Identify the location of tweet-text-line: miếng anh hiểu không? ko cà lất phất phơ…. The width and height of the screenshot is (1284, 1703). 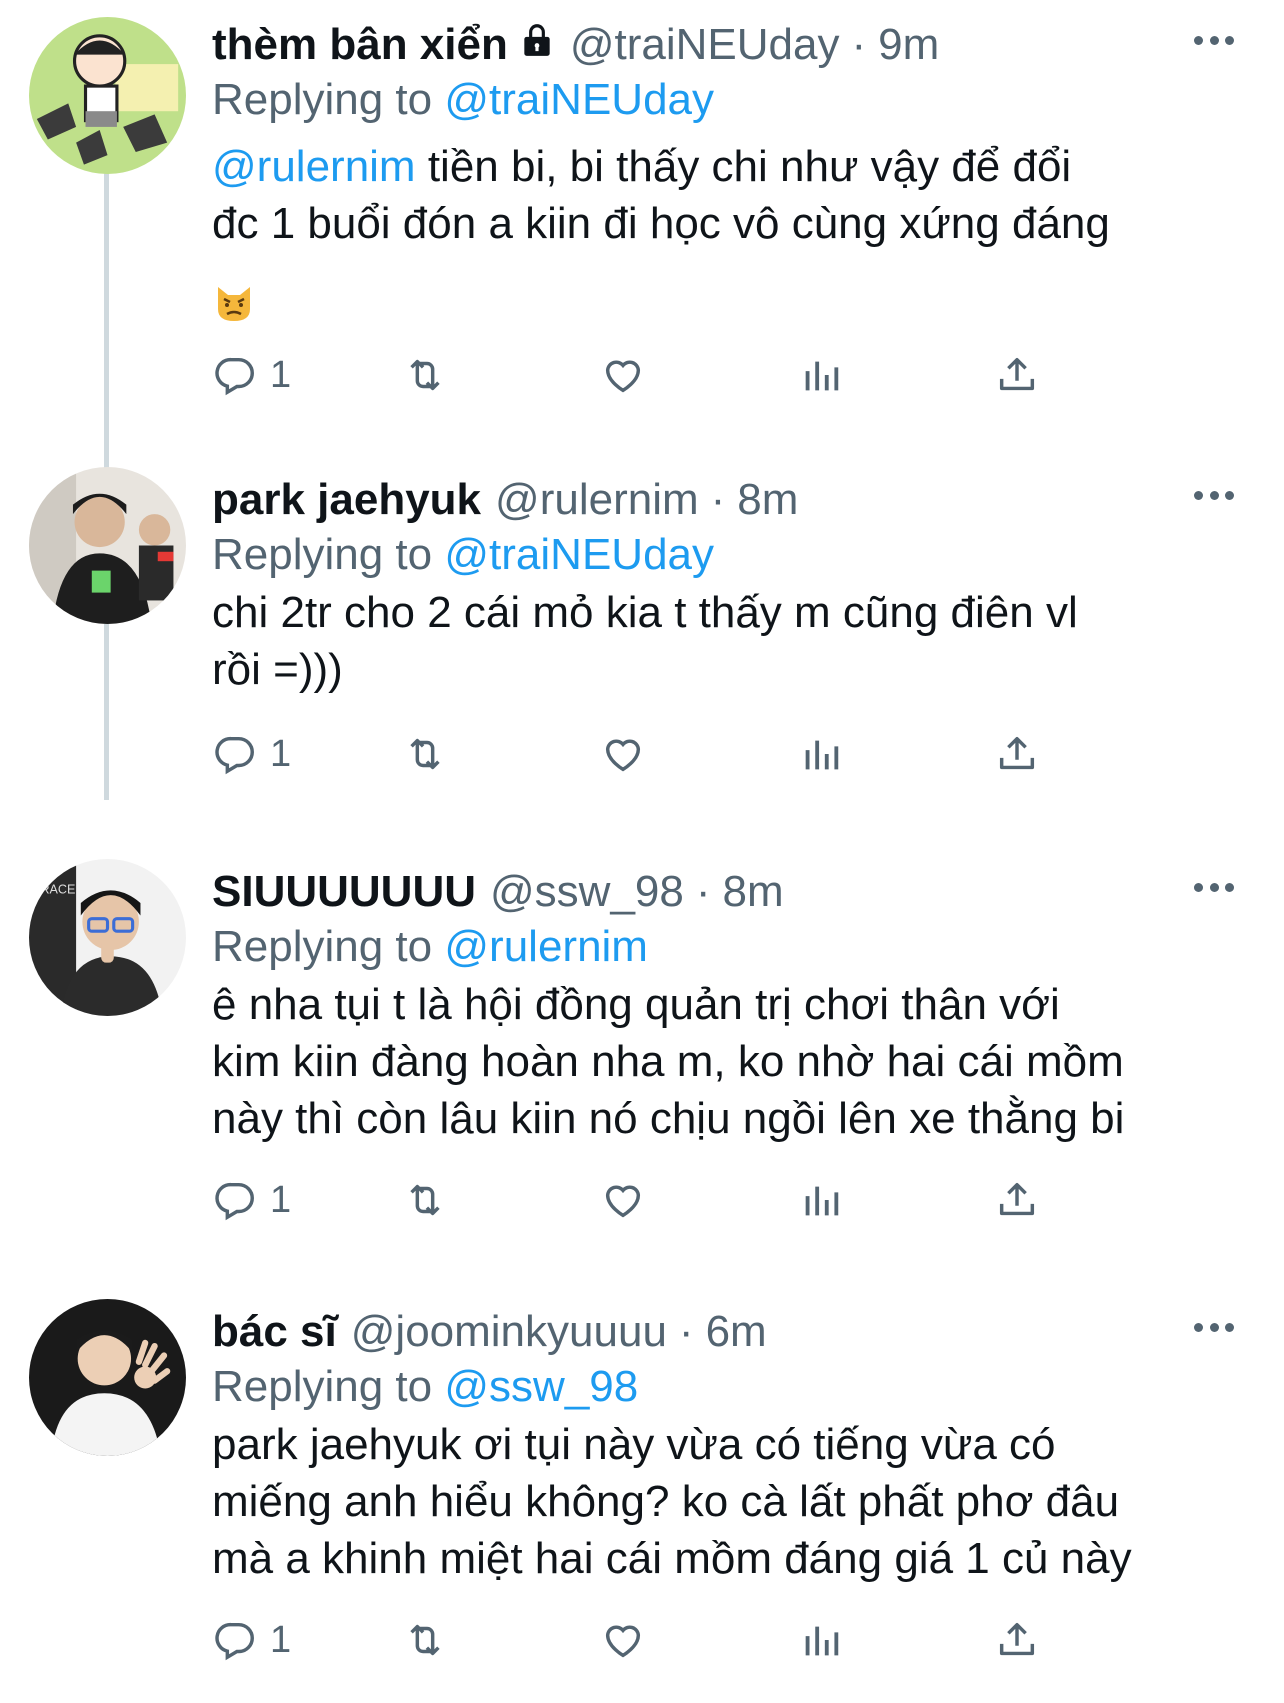
(666, 1501).